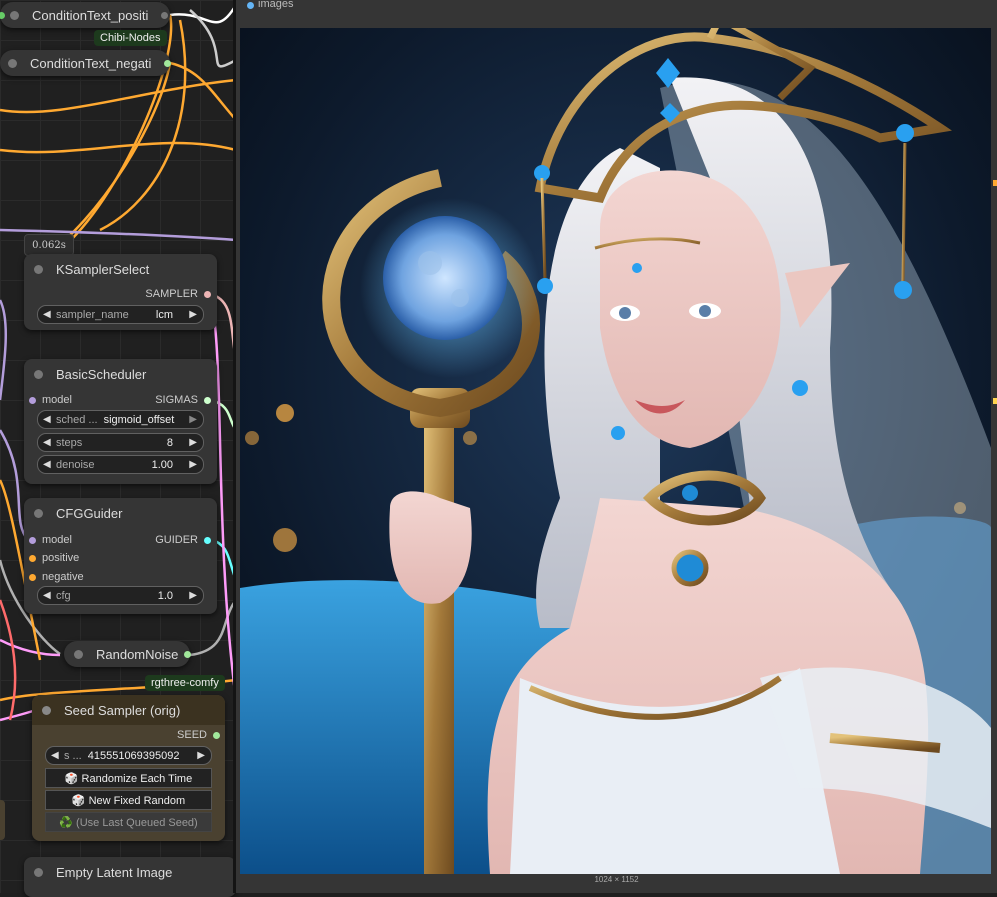  Describe the element at coordinates (162, 464) in the screenshot. I see `widget-value: 1.00` at that location.